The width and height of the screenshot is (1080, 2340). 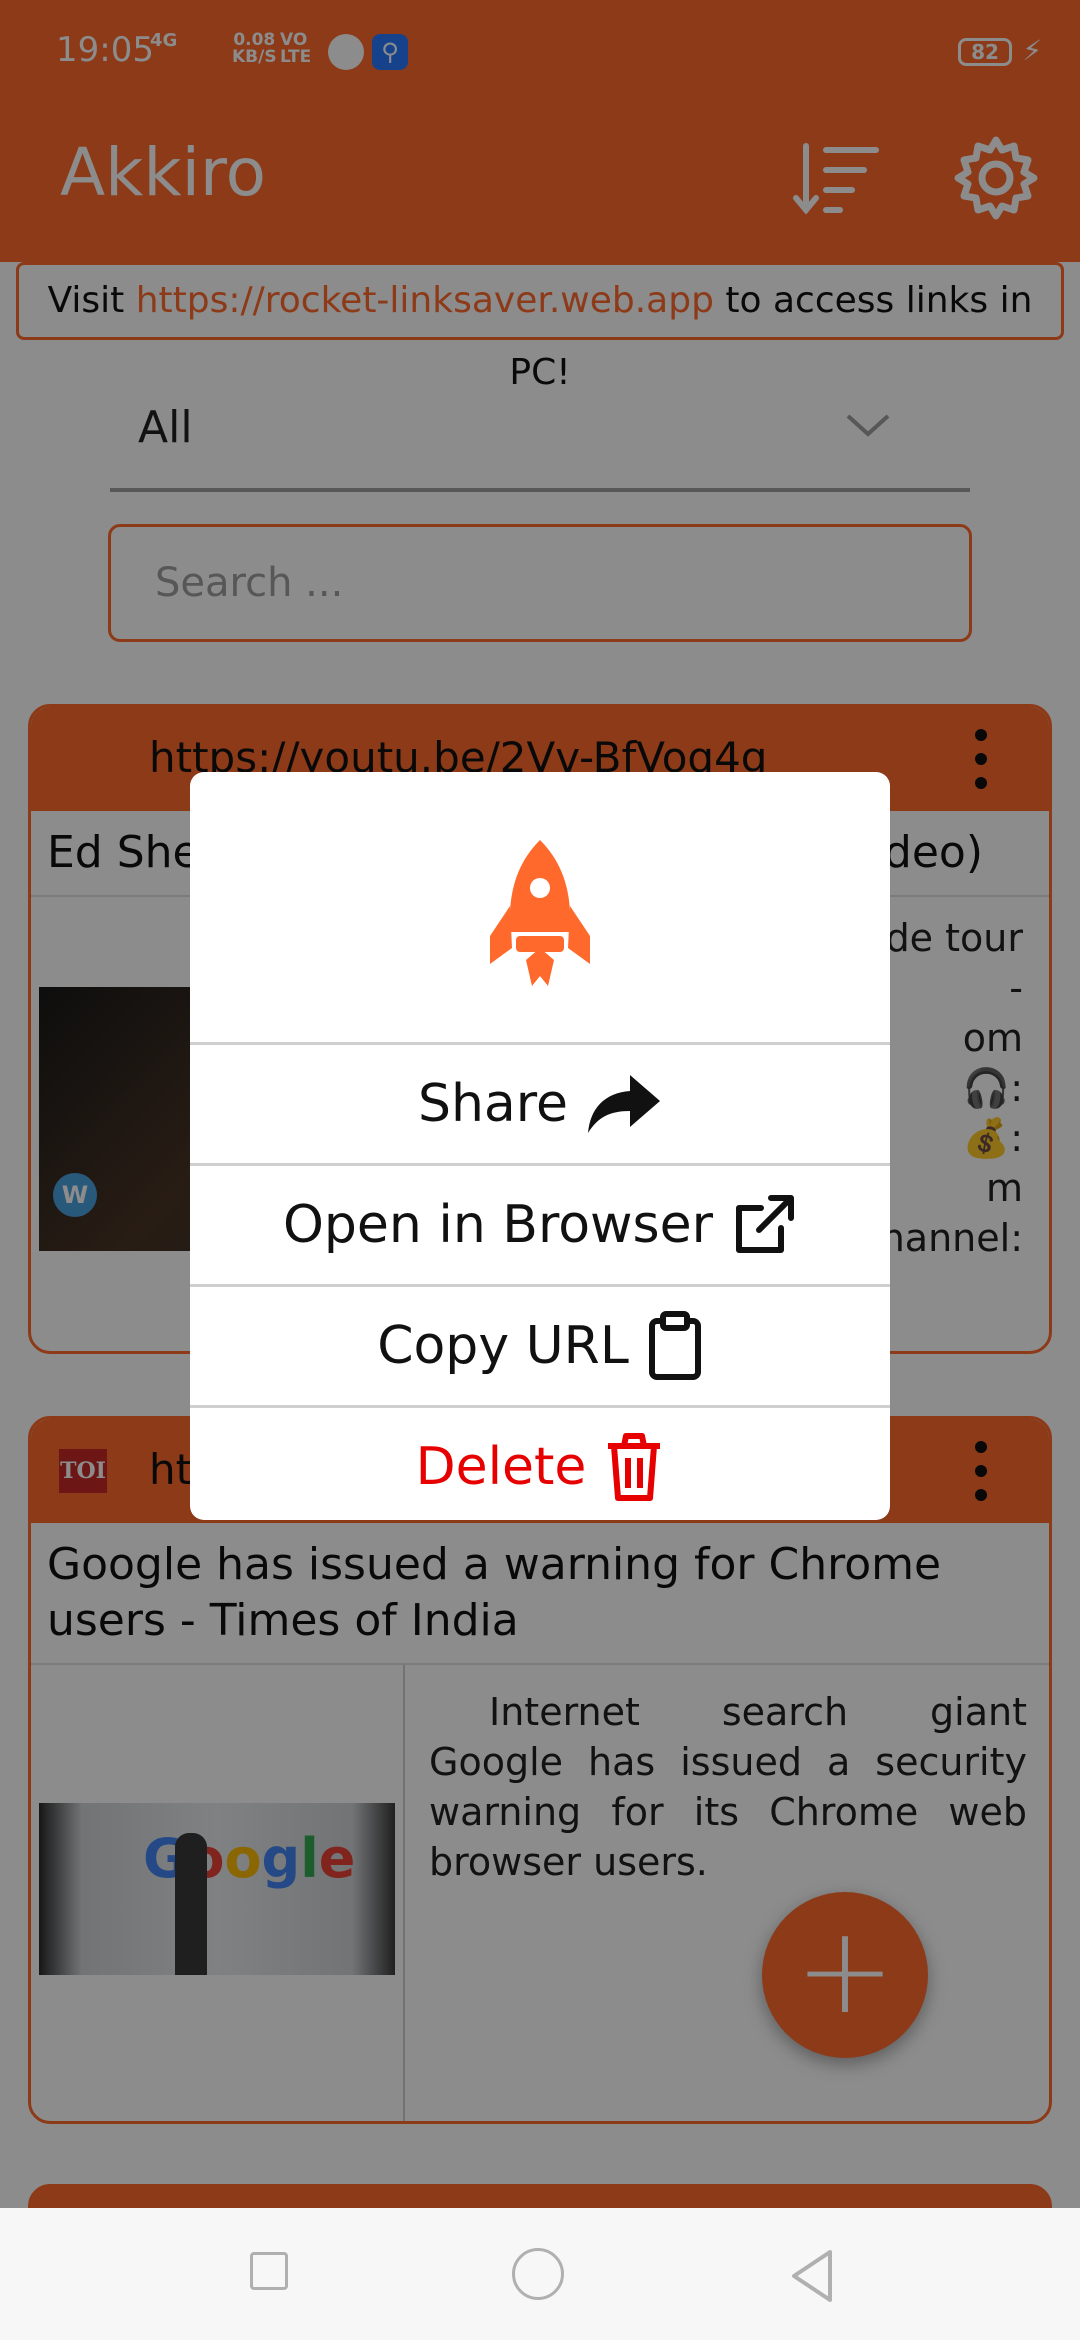 I want to click on dialog-header, so click(x=540, y=908).